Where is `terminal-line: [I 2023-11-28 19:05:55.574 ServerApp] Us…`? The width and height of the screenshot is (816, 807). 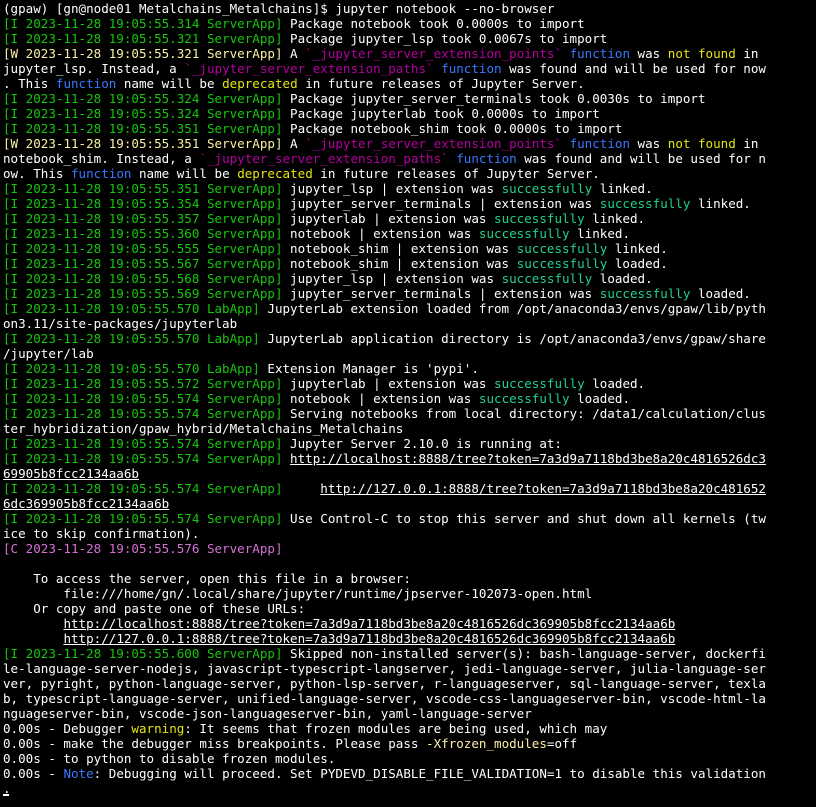
terminal-line: [I 2023-11-28 19:05:55.574 ServerApp] Us… is located at coordinates (409, 518).